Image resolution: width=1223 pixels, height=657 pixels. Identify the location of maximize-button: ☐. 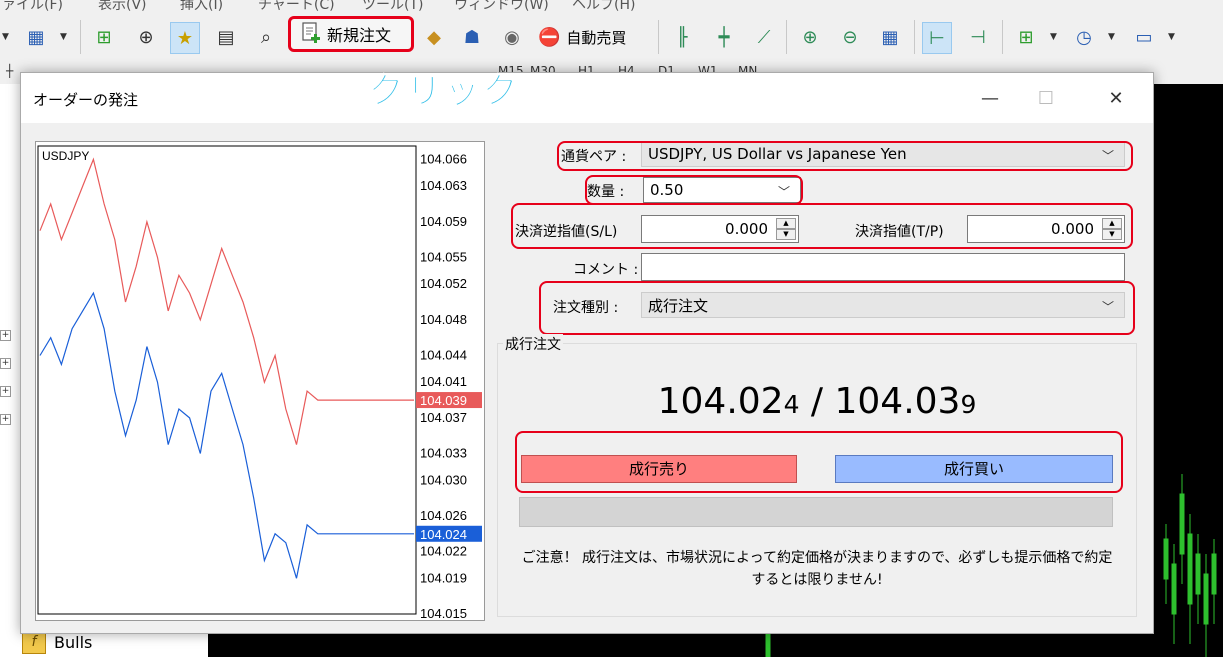
(1046, 98).